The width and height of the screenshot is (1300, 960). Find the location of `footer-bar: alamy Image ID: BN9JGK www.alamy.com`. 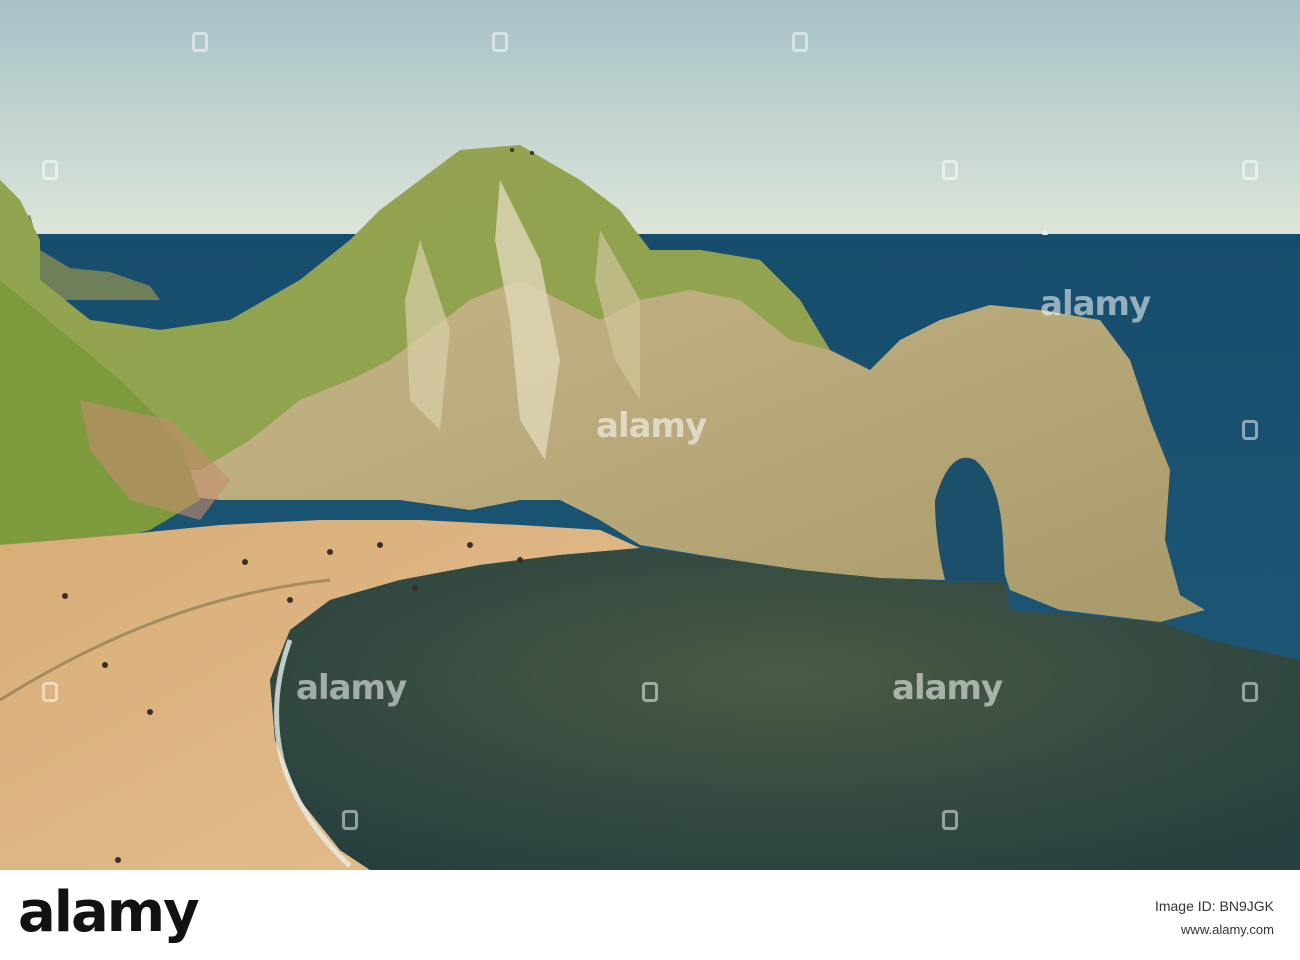

footer-bar: alamy Image ID: BN9JGK www.alamy.com is located at coordinates (650, 915).